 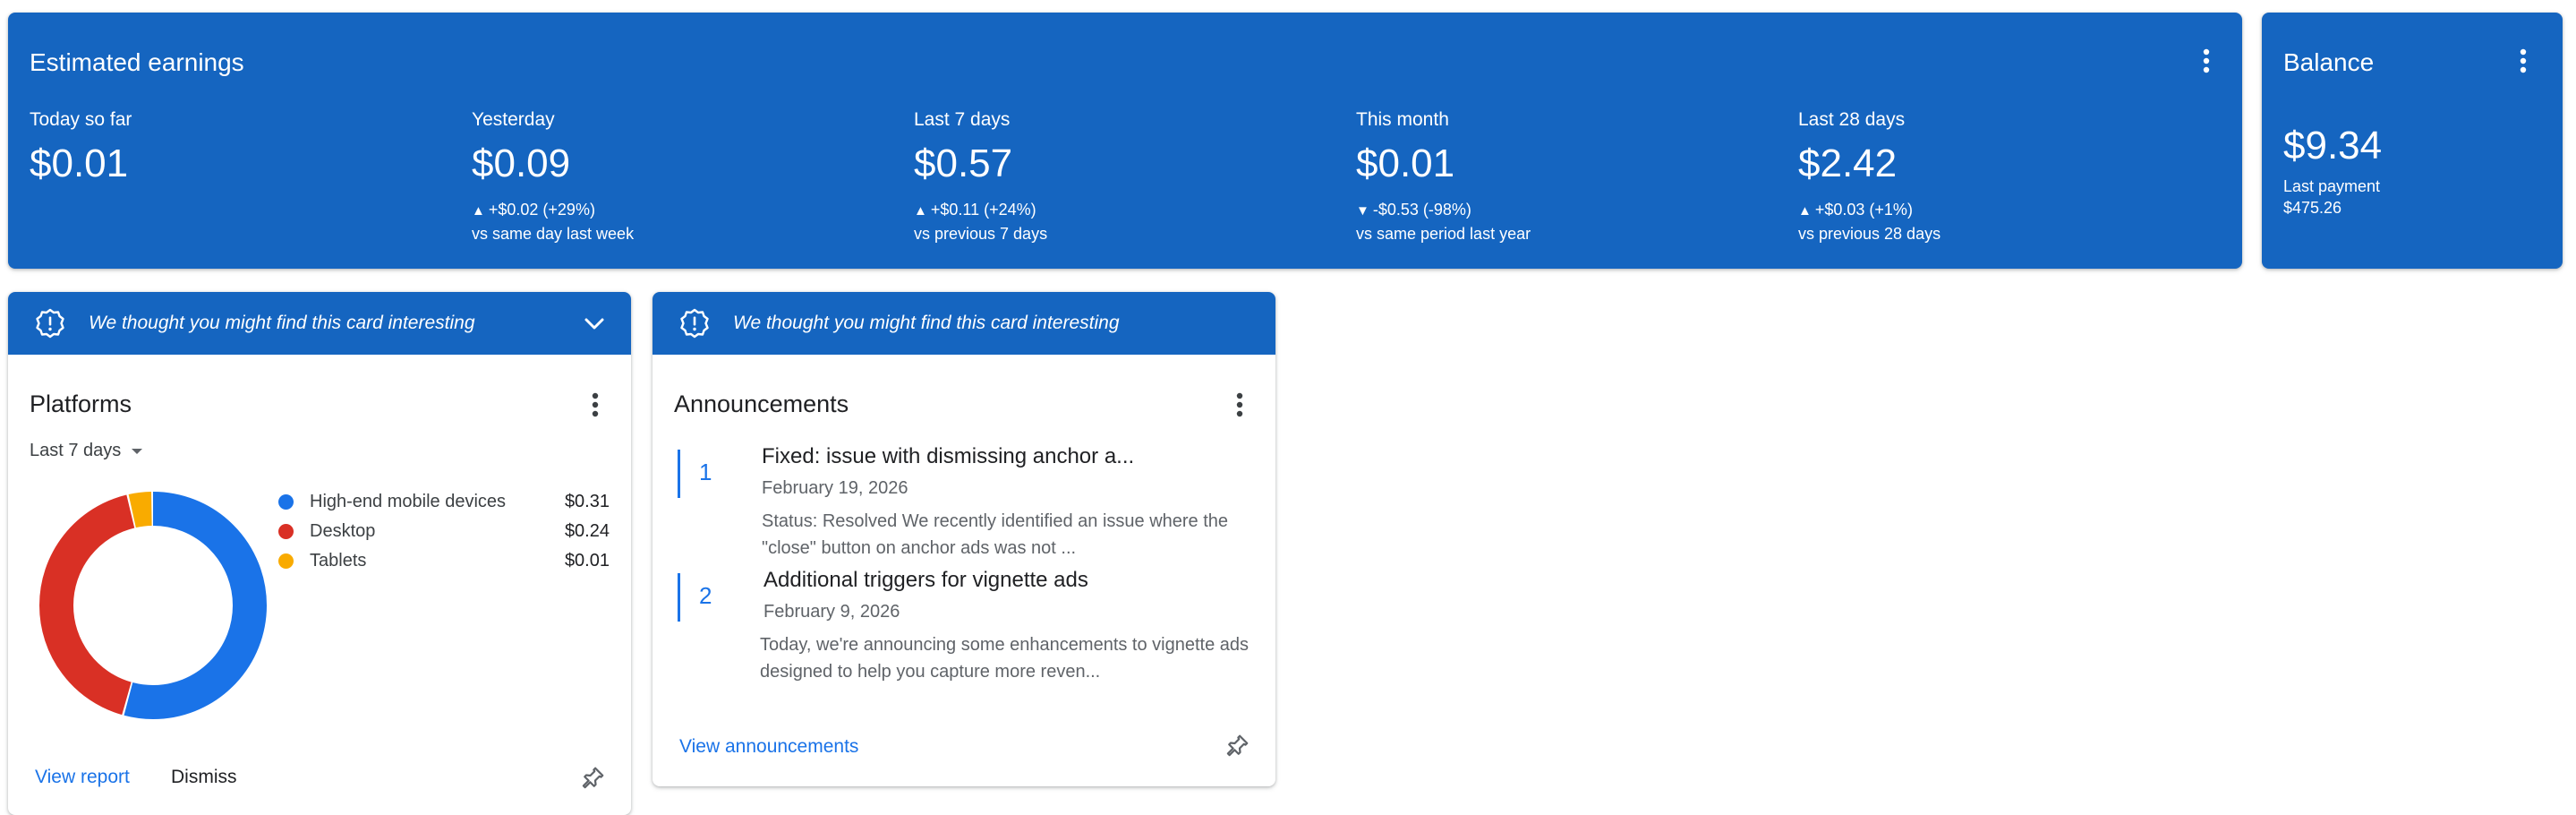 I want to click on legend-value: $0.24, so click(x=587, y=531).